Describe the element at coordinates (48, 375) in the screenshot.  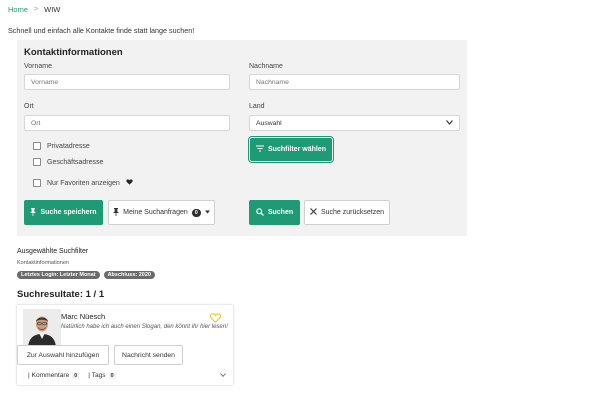
I see `comments-label: | Kommentare` at that location.